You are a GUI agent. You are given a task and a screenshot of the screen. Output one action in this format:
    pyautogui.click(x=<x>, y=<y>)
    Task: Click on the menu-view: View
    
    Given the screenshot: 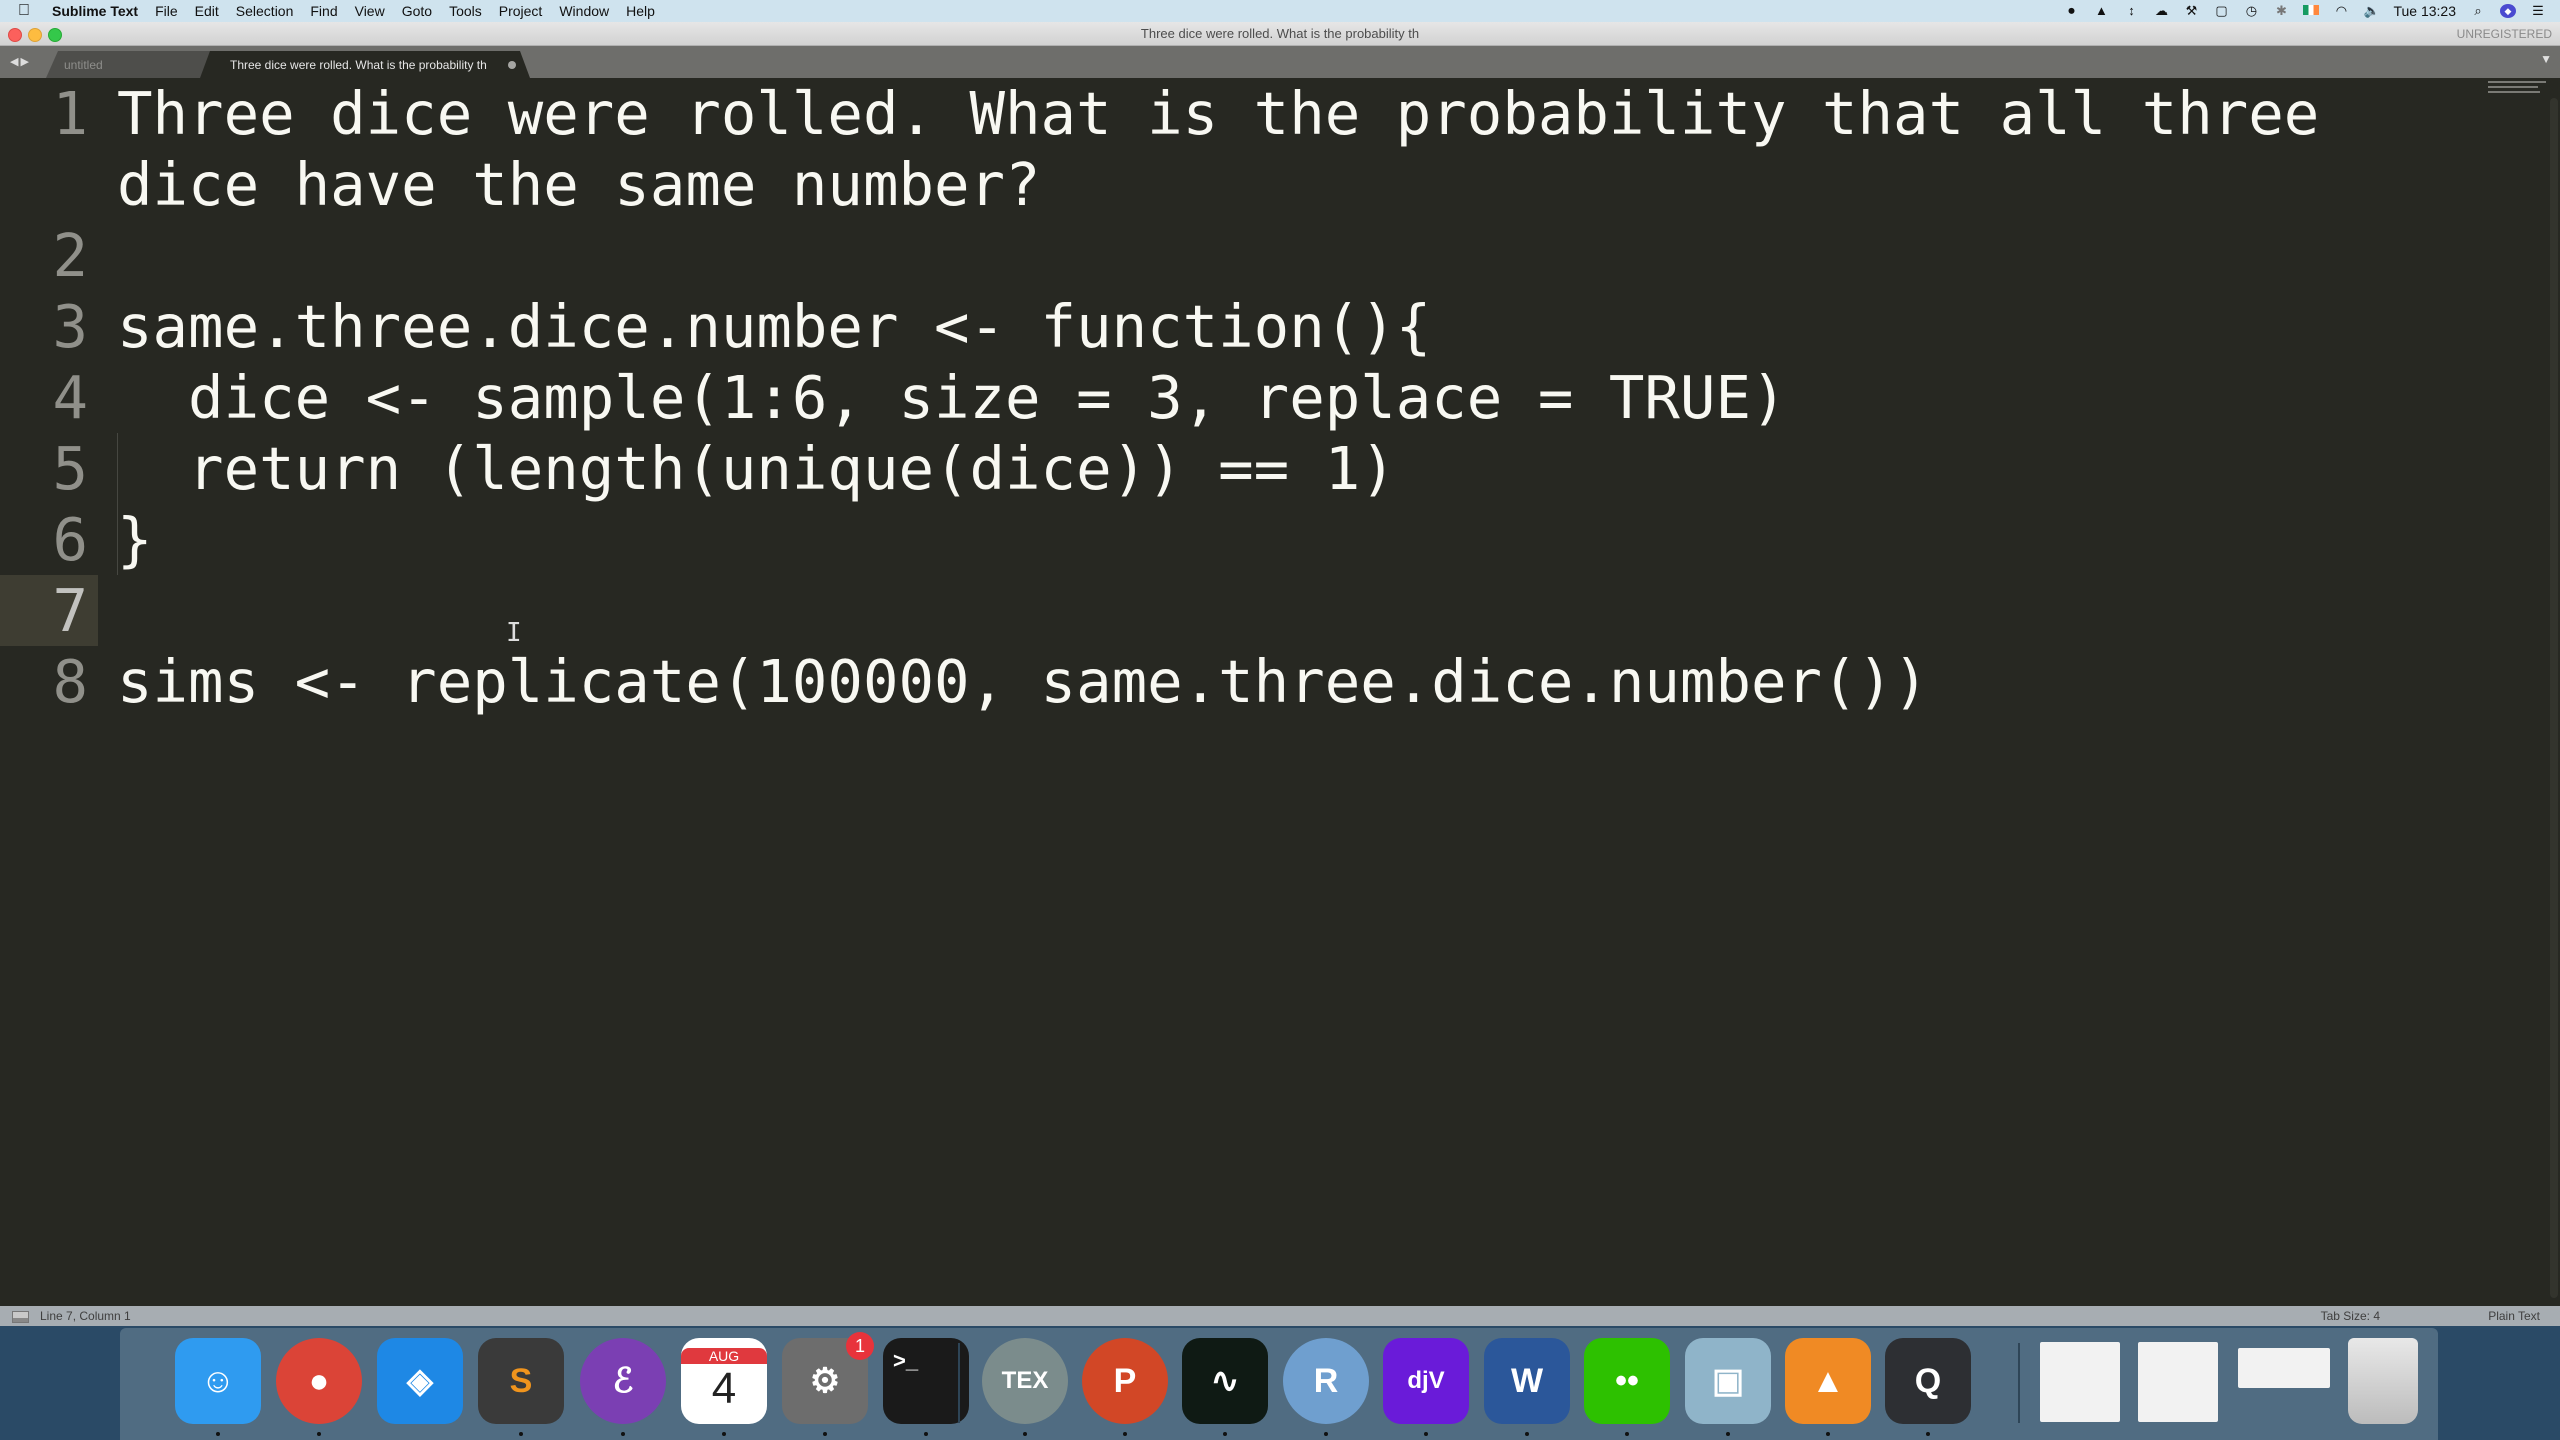 What is the action you would take?
    pyautogui.click(x=370, y=11)
    